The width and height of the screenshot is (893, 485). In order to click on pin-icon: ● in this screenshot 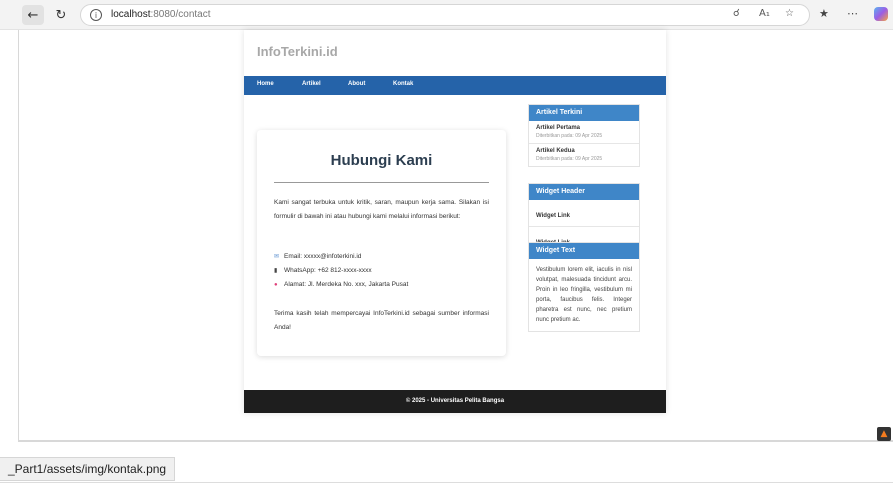, I will do `click(276, 285)`.